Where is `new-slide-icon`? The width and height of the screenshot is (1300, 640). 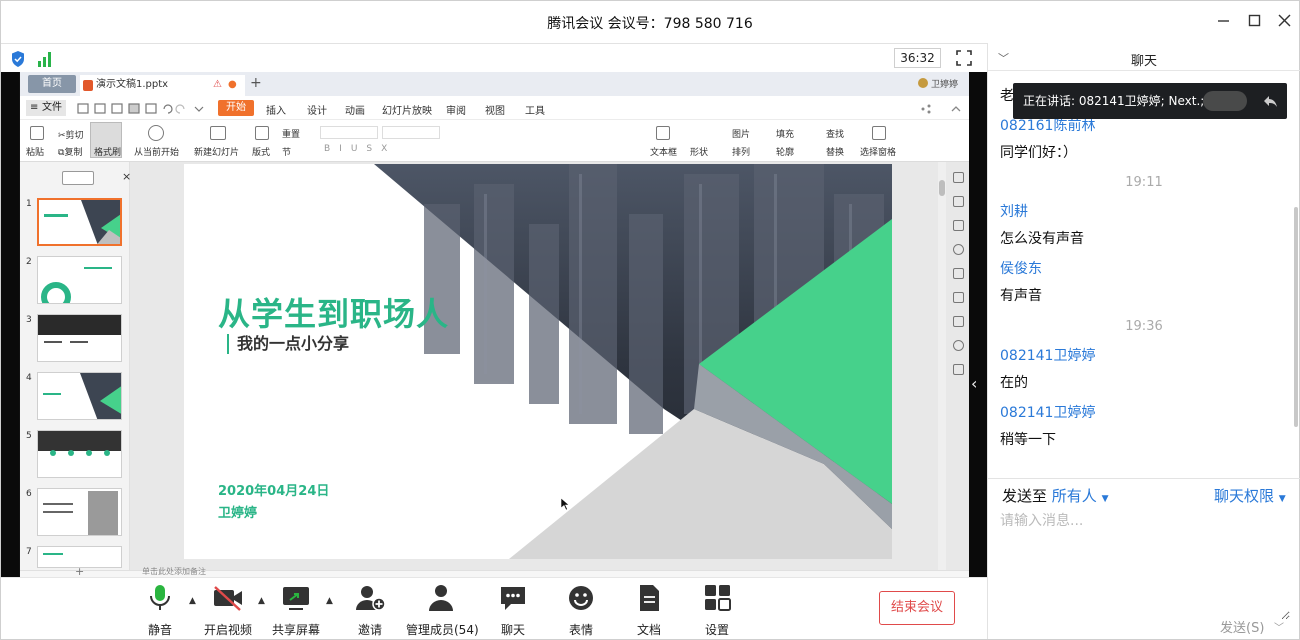 new-slide-icon is located at coordinates (218, 133).